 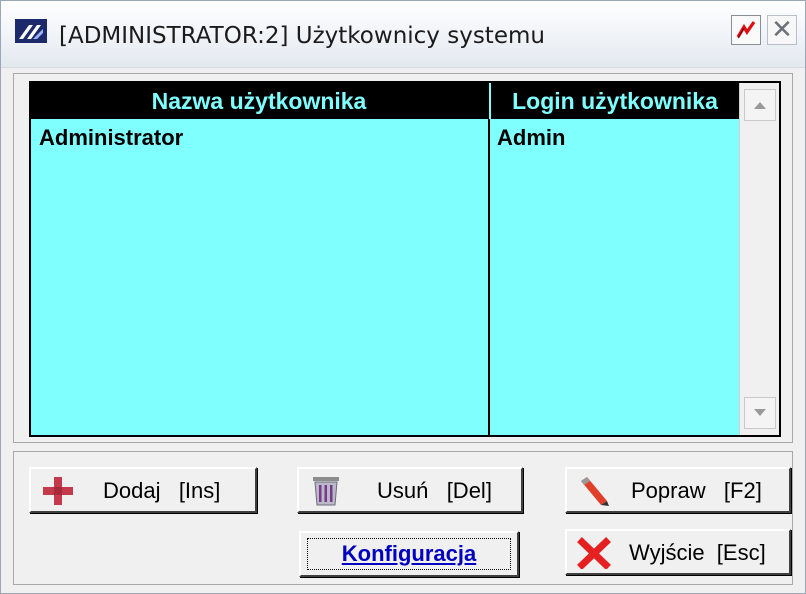 I want to click on pin-button, so click(x=746, y=30).